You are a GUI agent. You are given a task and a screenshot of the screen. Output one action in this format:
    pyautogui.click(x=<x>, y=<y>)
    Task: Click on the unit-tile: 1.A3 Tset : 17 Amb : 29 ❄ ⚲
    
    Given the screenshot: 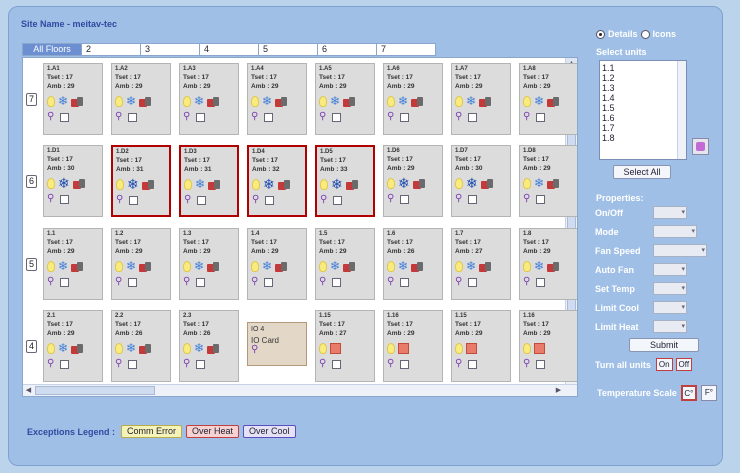 What is the action you would take?
    pyautogui.click(x=209, y=99)
    